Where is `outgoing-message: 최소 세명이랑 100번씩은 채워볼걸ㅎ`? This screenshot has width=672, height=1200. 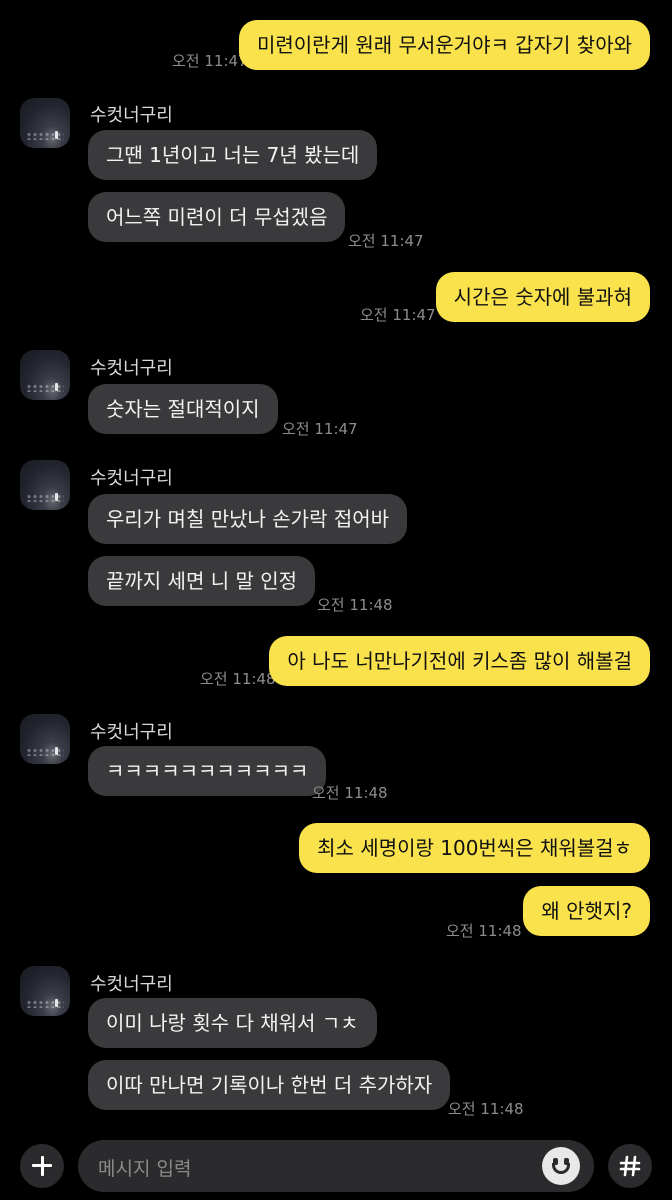 outgoing-message: 최소 세명이랑 100번씩은 채워볼걸ㅎ is located at coordinates (474, 848).